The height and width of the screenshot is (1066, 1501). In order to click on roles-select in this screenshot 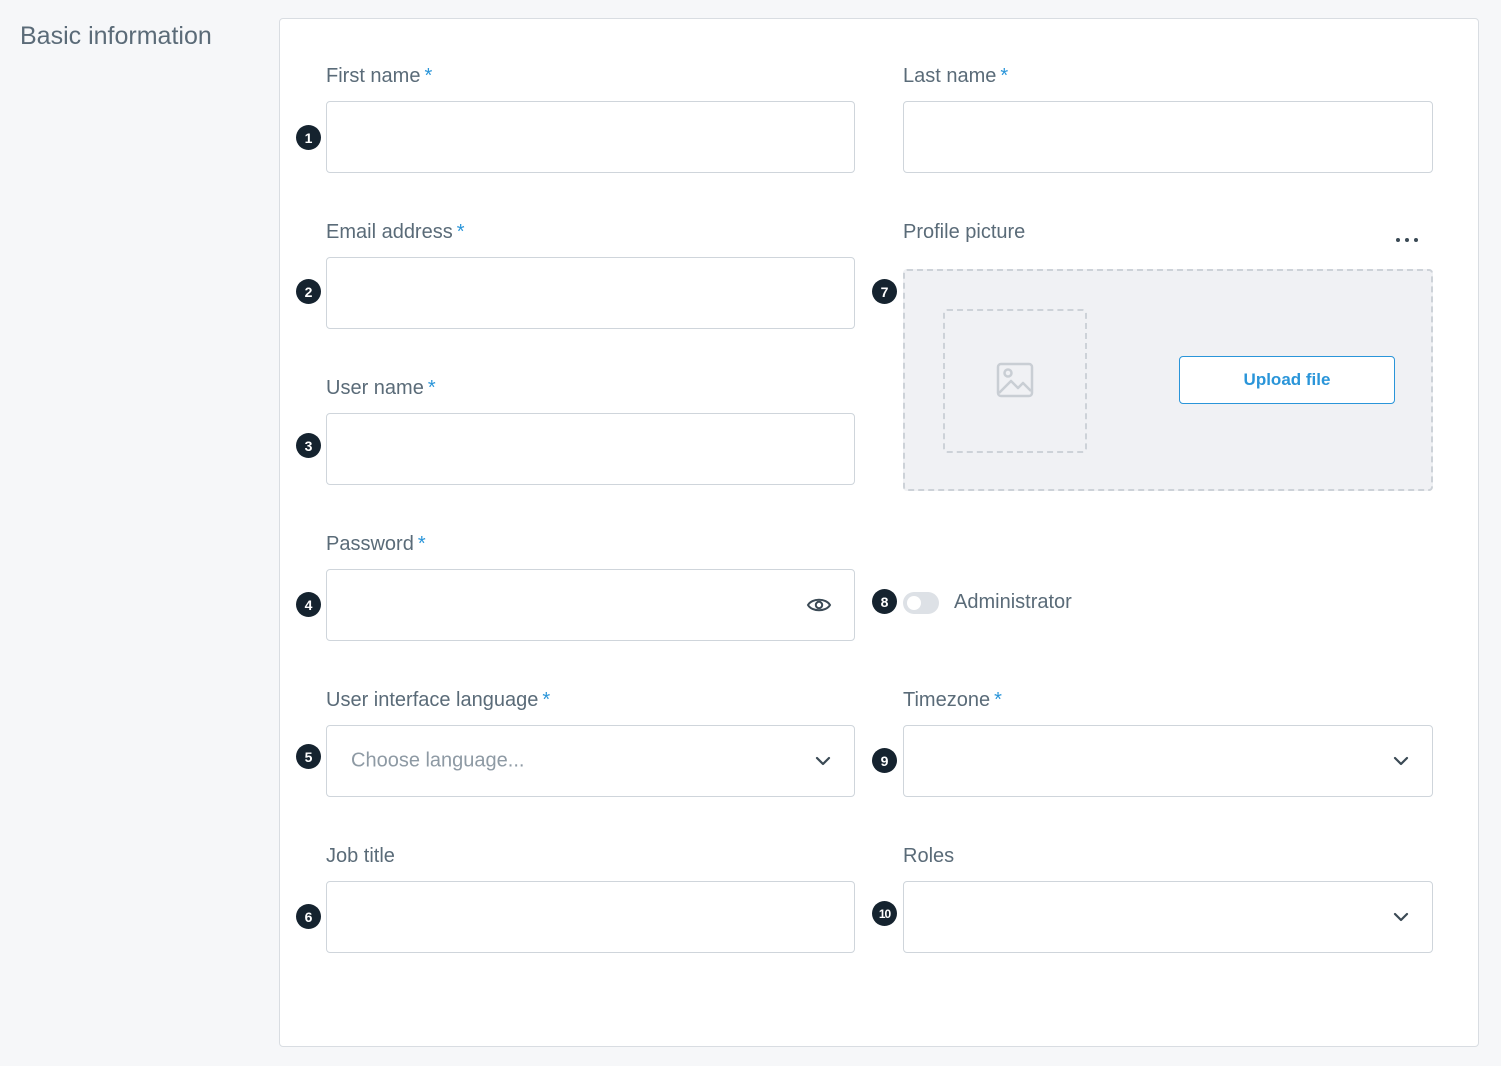, I will do `click(1168, 917)`.